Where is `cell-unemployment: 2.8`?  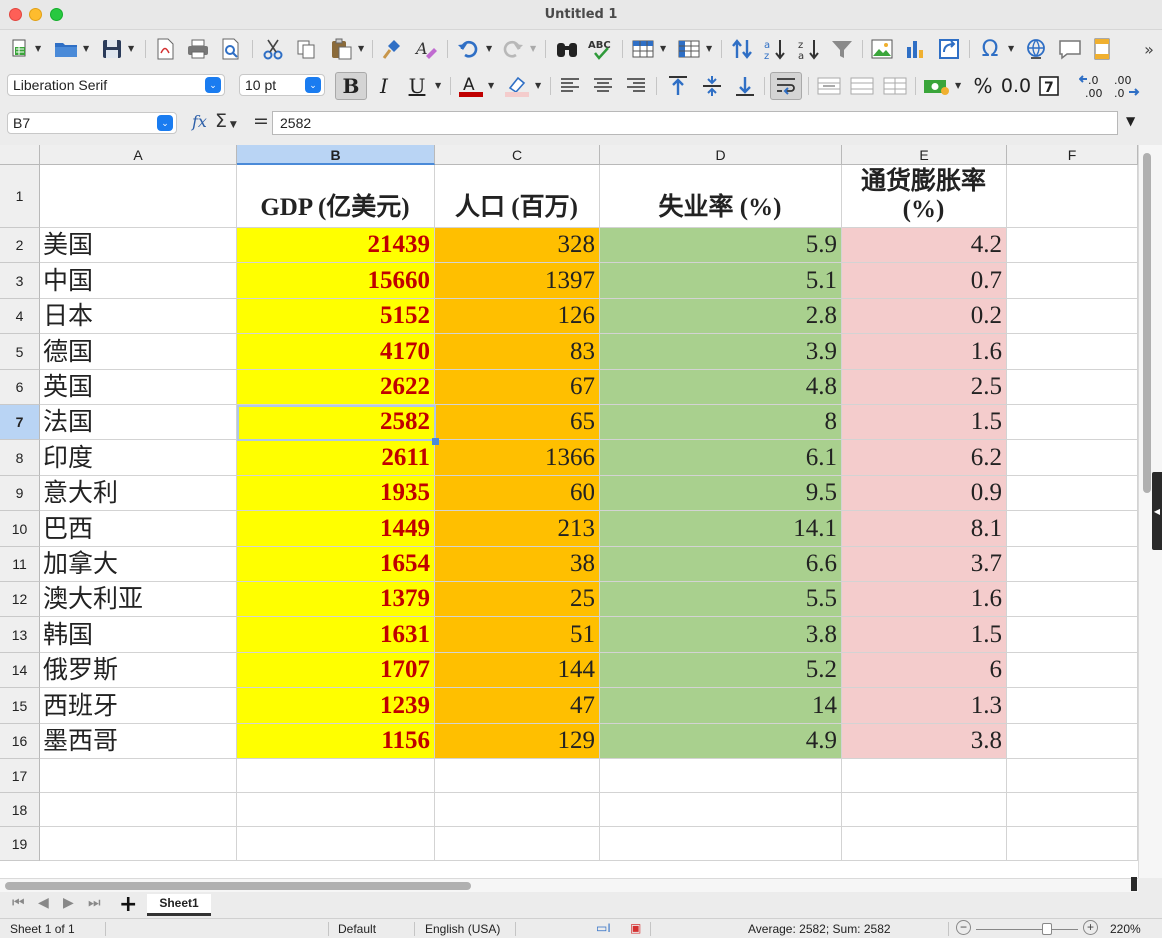 cell-unemployment: 2.8 is located at coordinates (721, 316).